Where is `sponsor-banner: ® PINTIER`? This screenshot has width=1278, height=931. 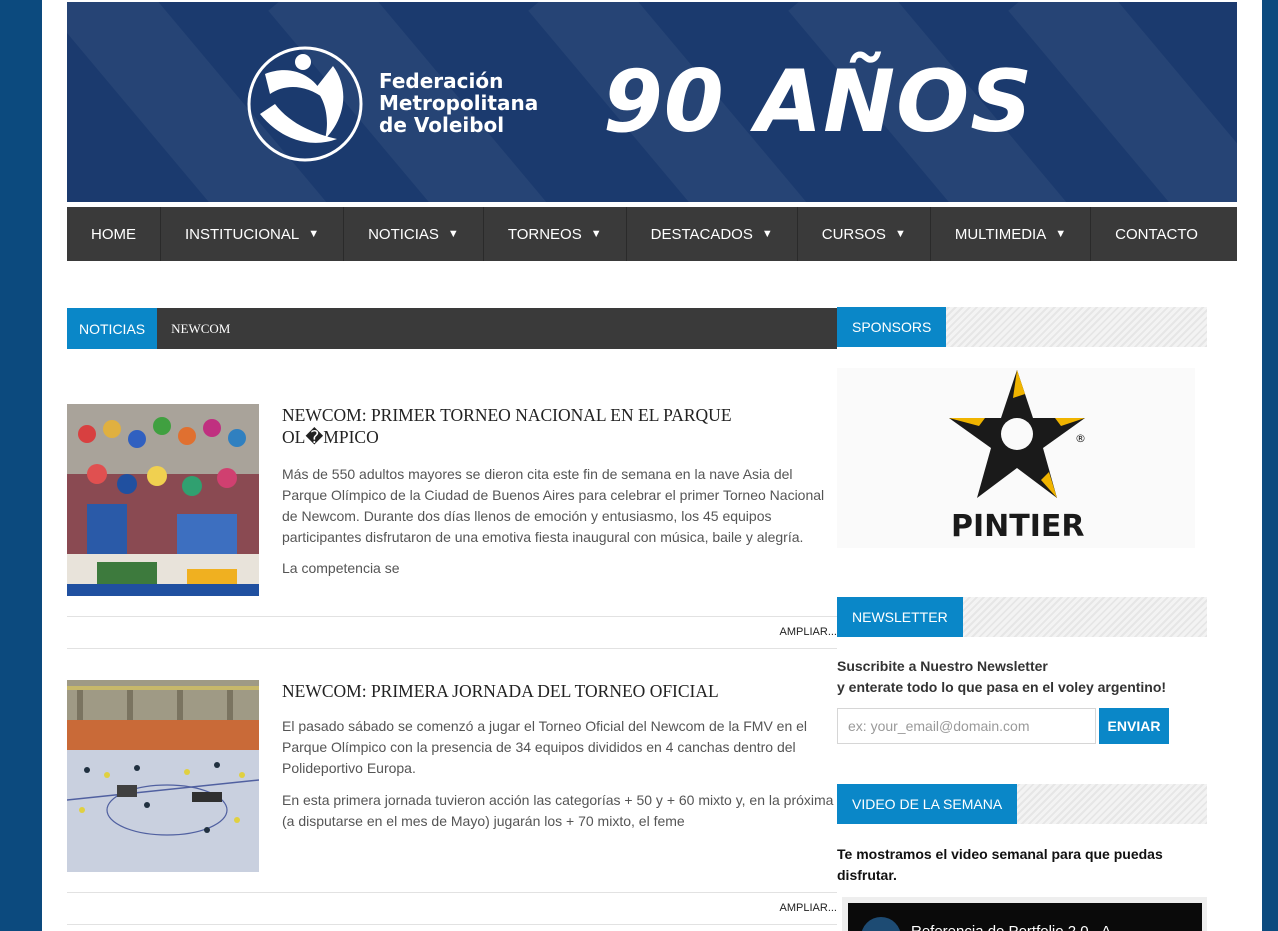
sponsor-banner: ® PINTIER is located at coordinates (1016, 458).